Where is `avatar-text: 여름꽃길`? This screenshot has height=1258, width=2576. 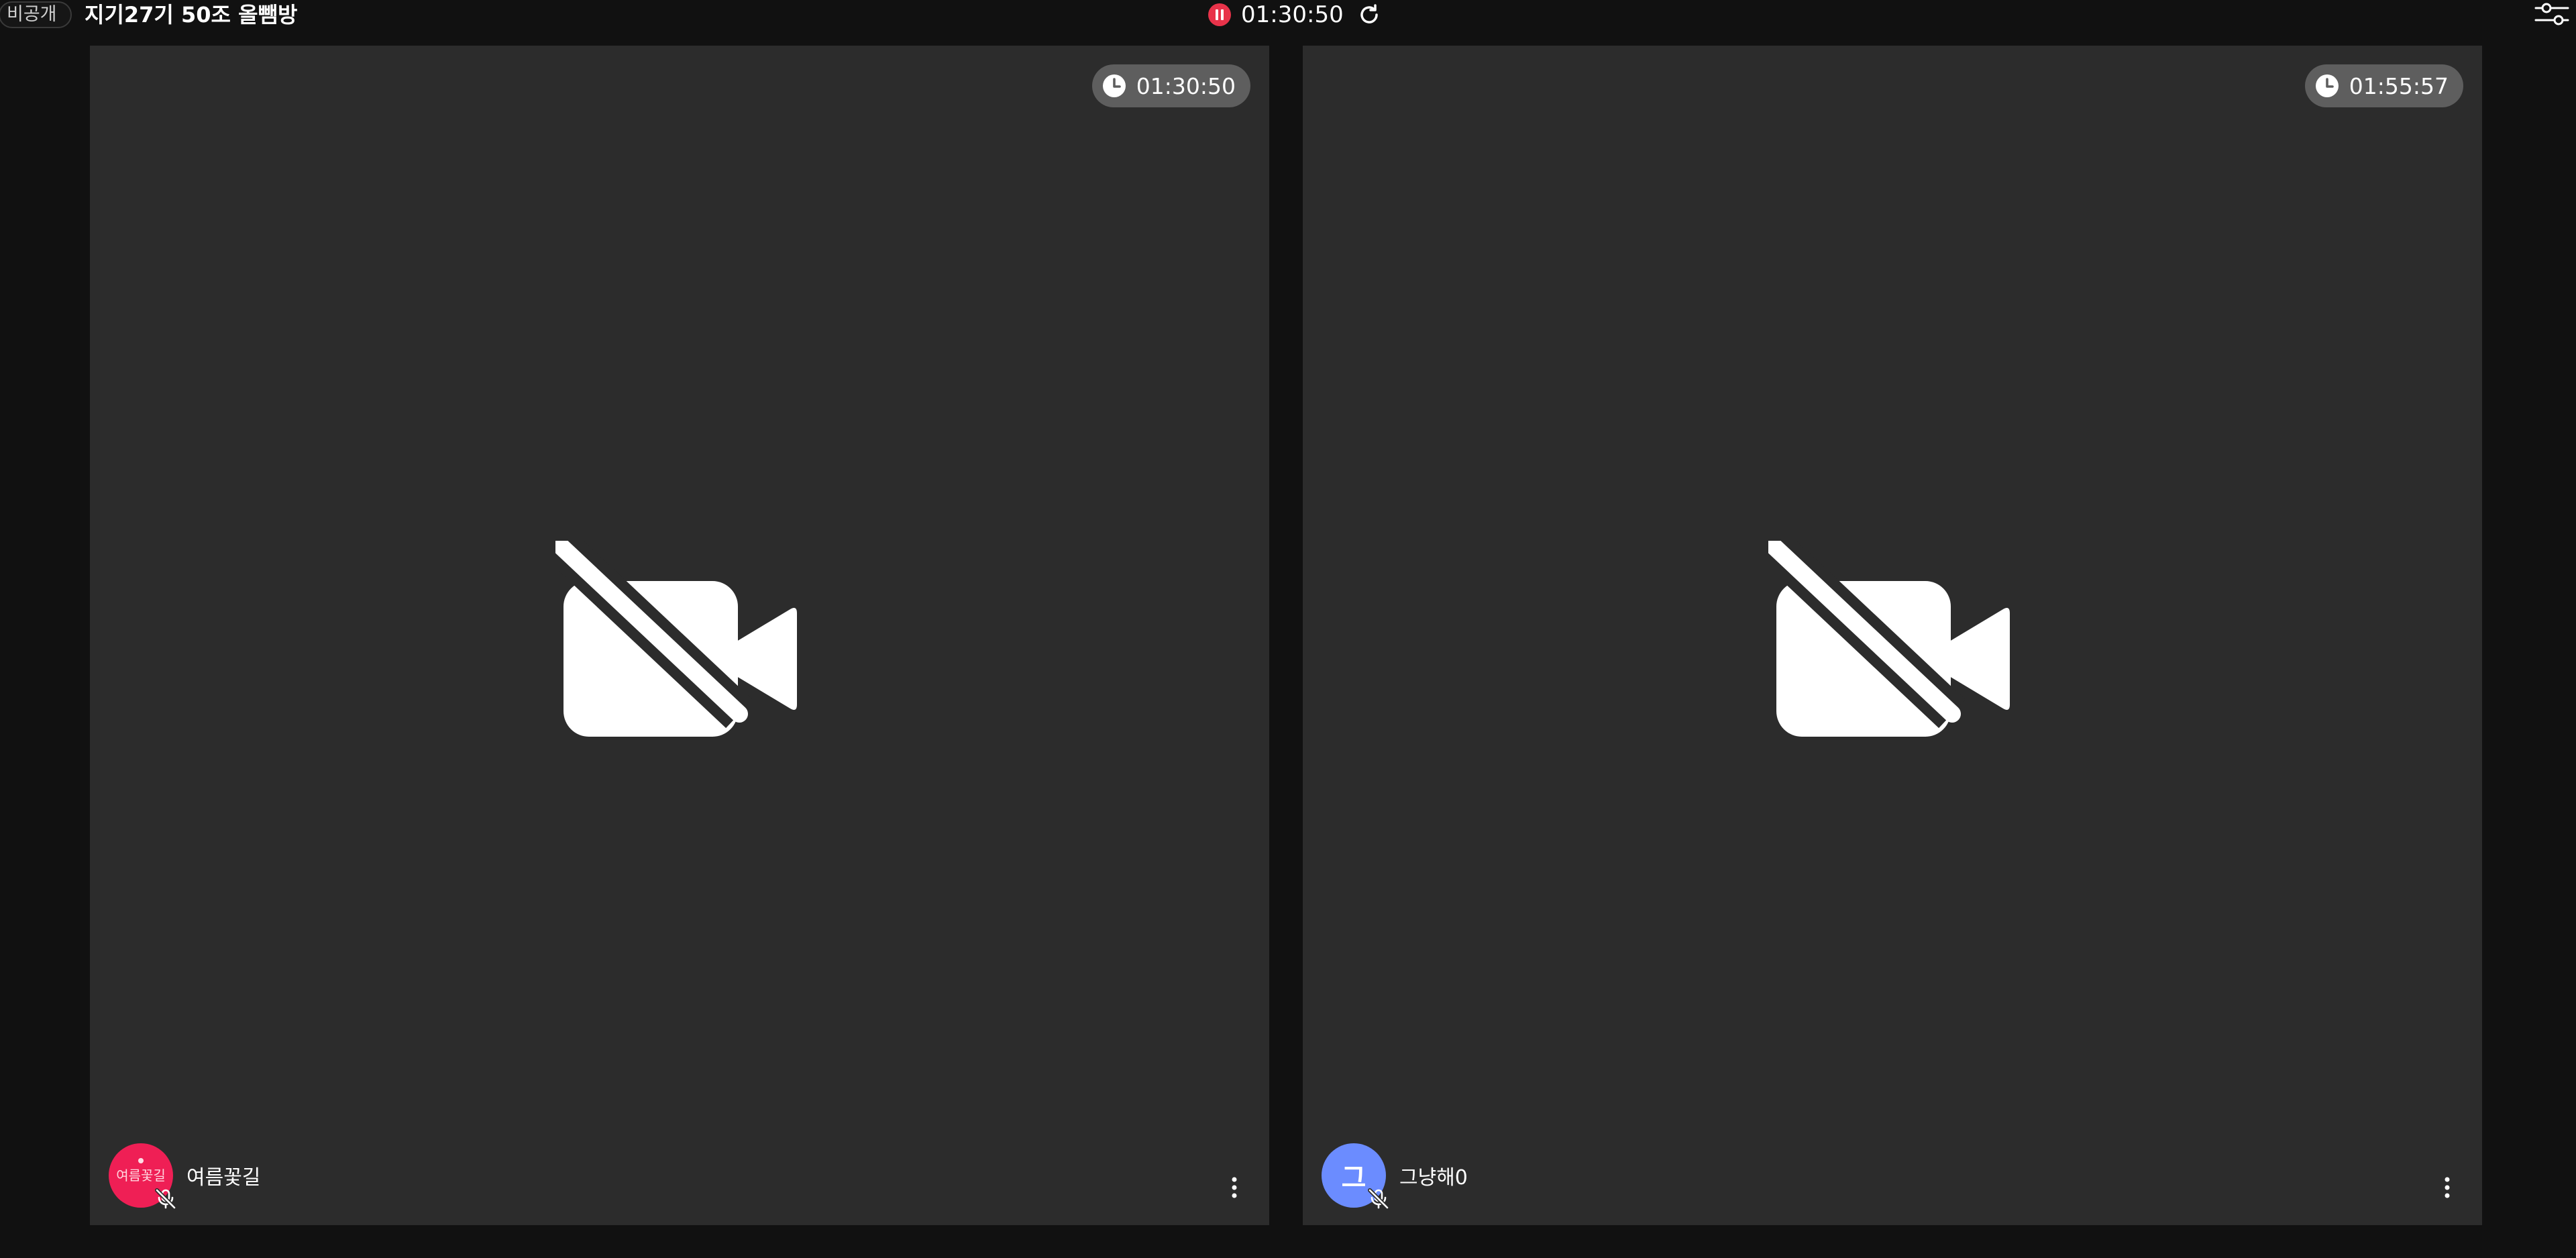 avatar-text: 여름꽃길 is located at coordinates (141, 1175).